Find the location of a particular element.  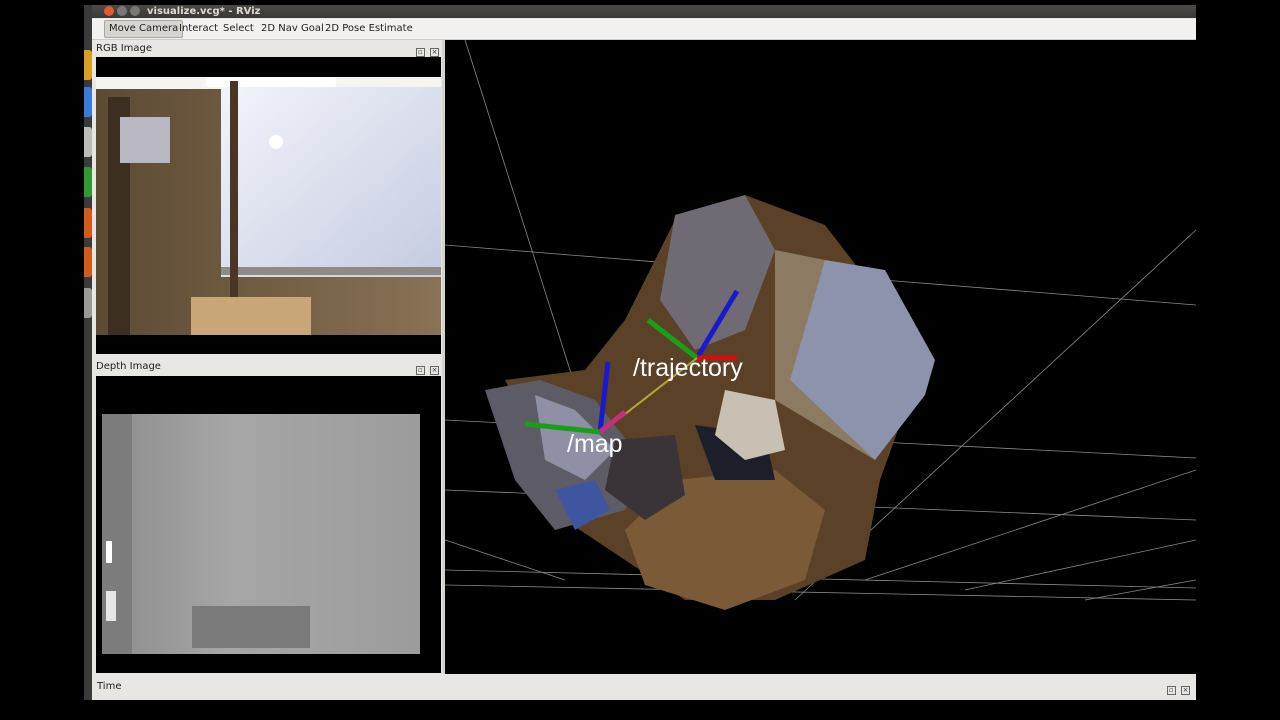

depth-panel-header: Depth Image ▫ × is located at coordinates (268, 367).